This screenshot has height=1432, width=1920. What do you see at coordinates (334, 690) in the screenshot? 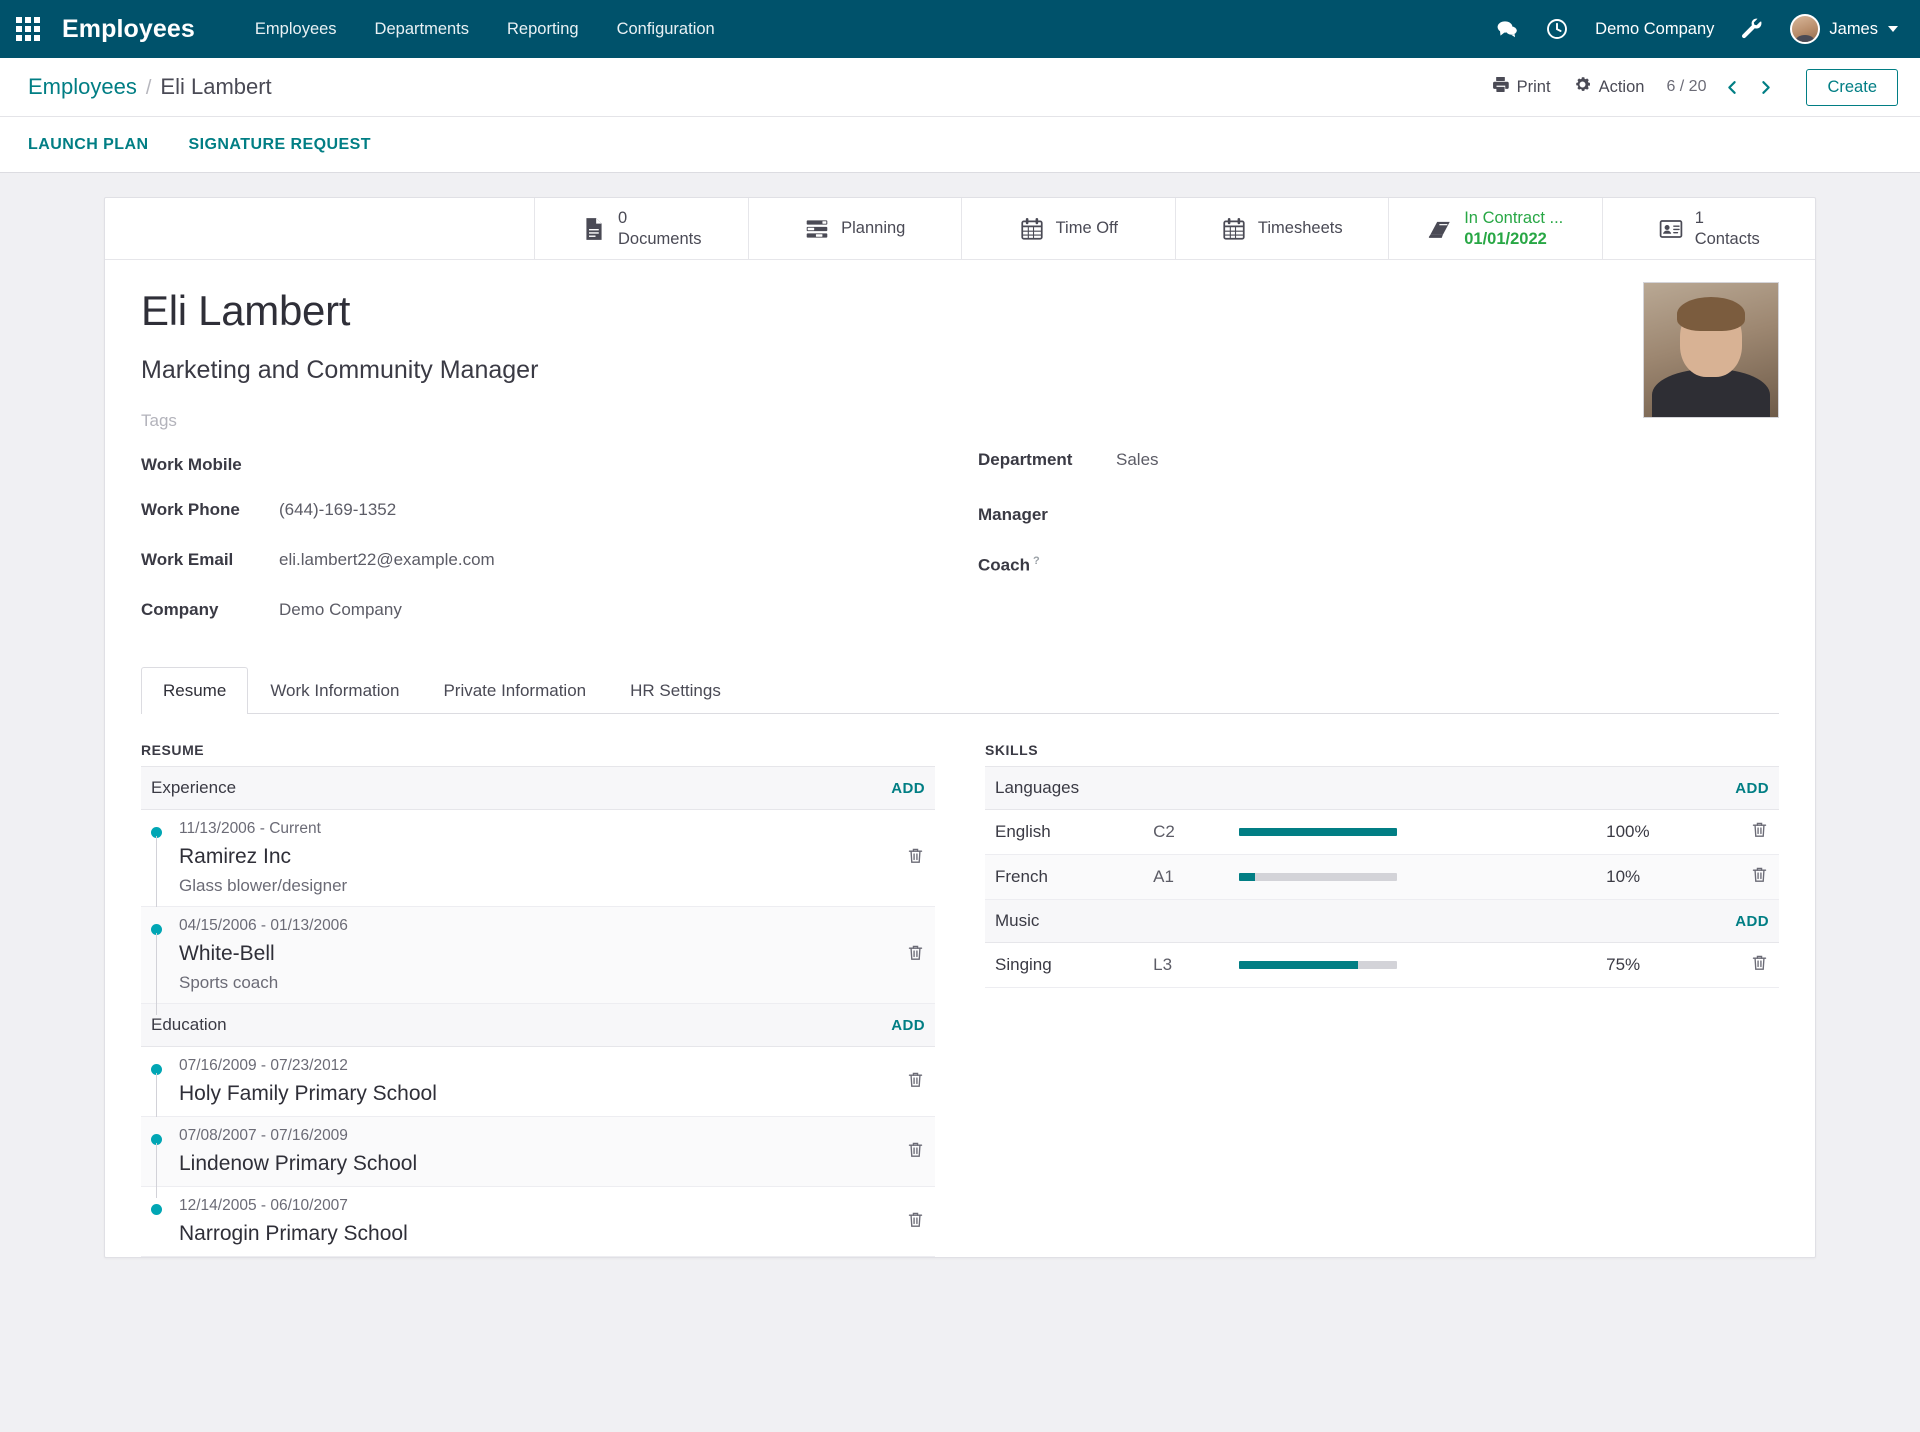
I see `tab-work-information: Work Information` at bounding box center [334, 690].